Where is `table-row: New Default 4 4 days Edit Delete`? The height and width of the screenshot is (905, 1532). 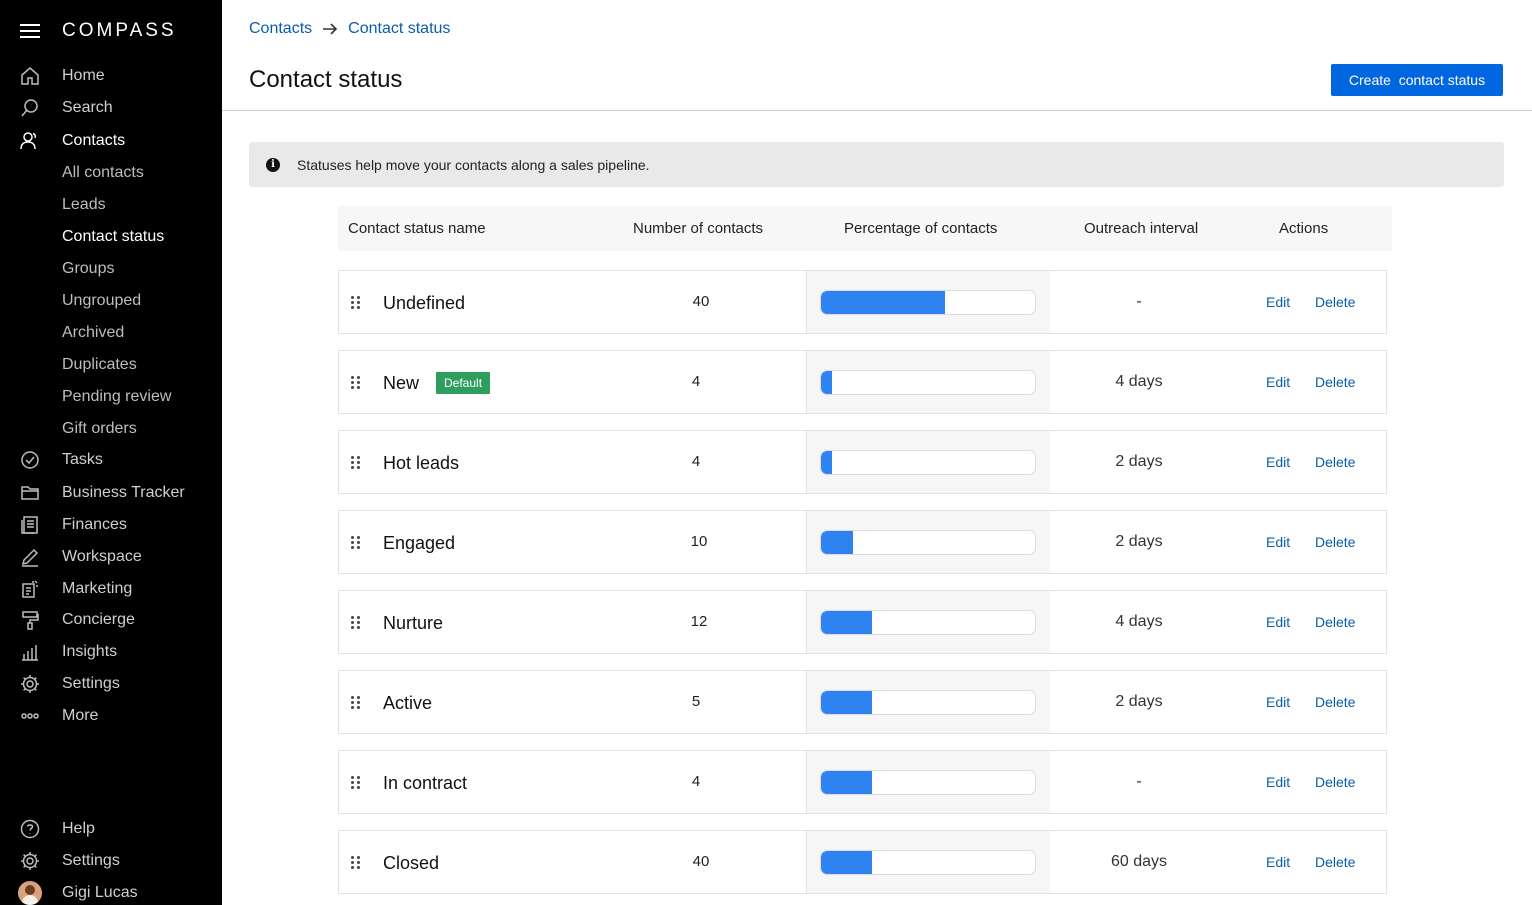
table-row: New Default 4 4 days Edit Delete is located at coordinates (862, 382).